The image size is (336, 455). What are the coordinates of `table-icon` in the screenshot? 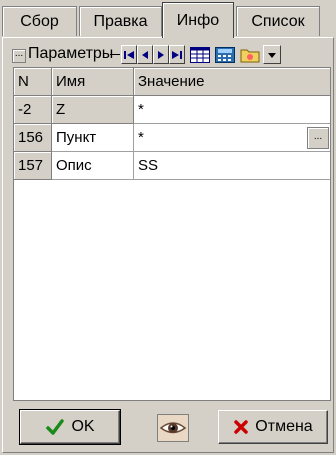 It's located at (200, 54).